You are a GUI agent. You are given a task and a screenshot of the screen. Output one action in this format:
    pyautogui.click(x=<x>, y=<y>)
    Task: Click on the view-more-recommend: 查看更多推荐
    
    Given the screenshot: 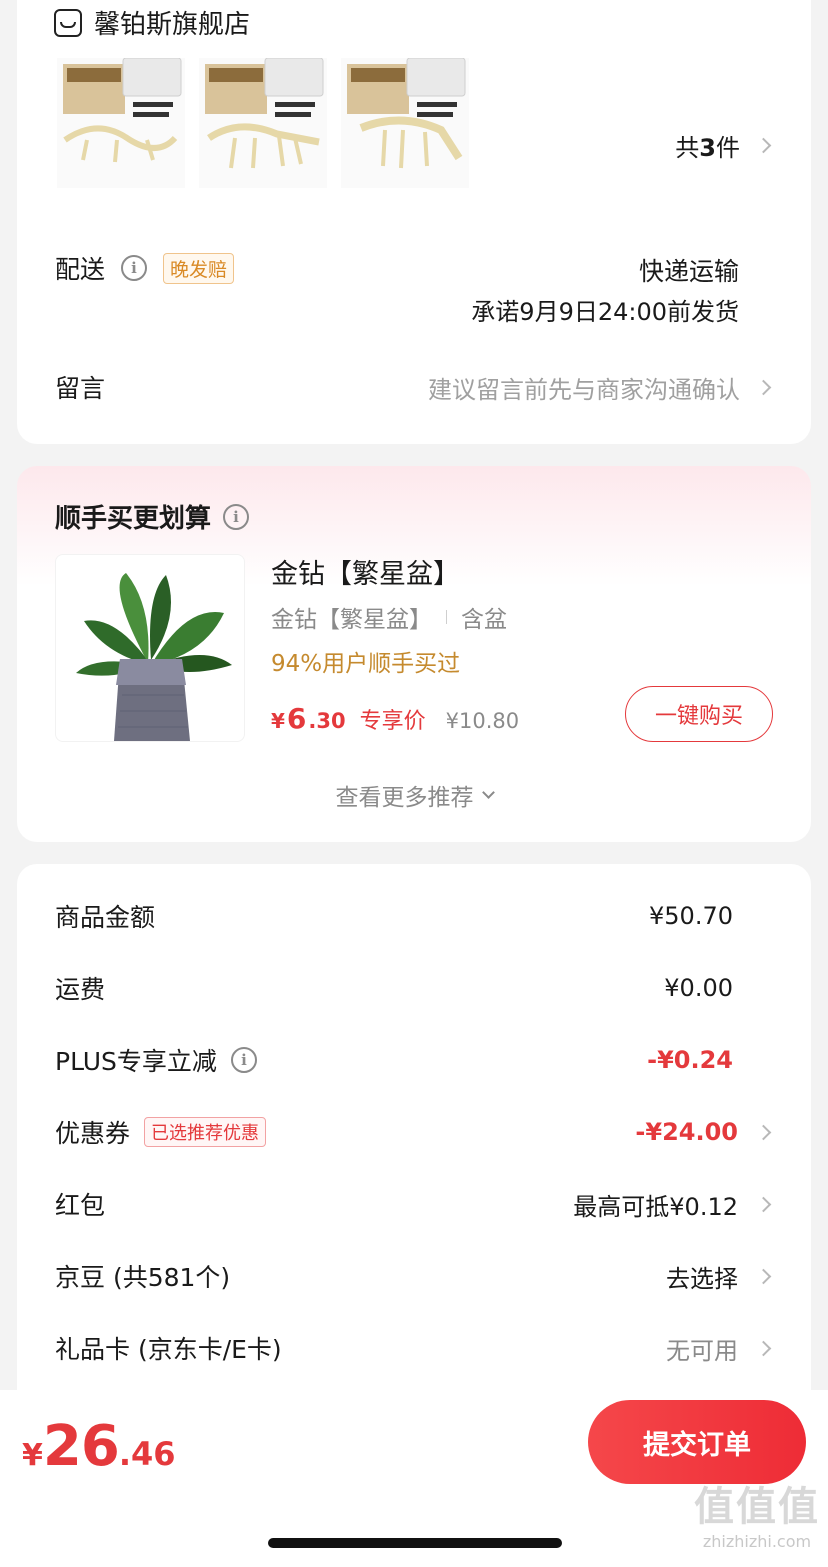 What is the action you would take?
    pyautogui.click(x=414, y=795)
    